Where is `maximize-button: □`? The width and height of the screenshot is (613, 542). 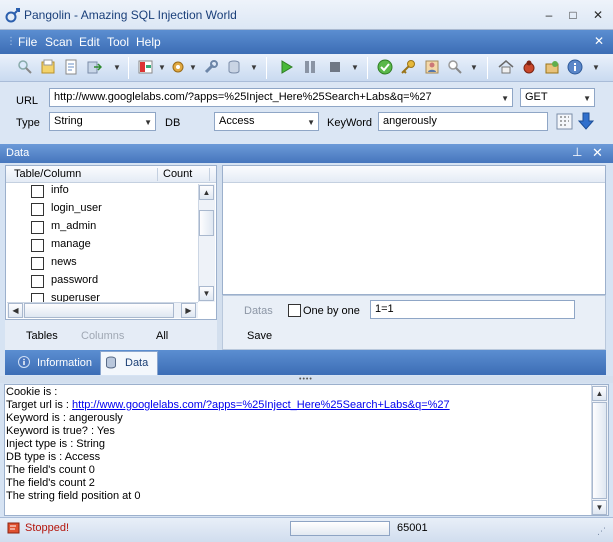 maximize-button: □ is located at coordinates (573, 15).